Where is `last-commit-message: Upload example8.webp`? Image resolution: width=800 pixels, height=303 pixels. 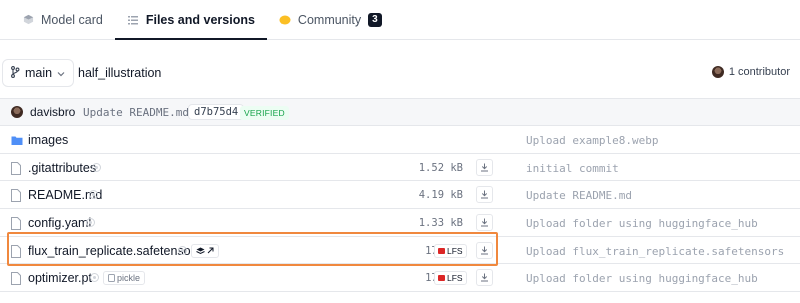
last-commit-message: Upload example8.webp is located at coordinates (592, 140).